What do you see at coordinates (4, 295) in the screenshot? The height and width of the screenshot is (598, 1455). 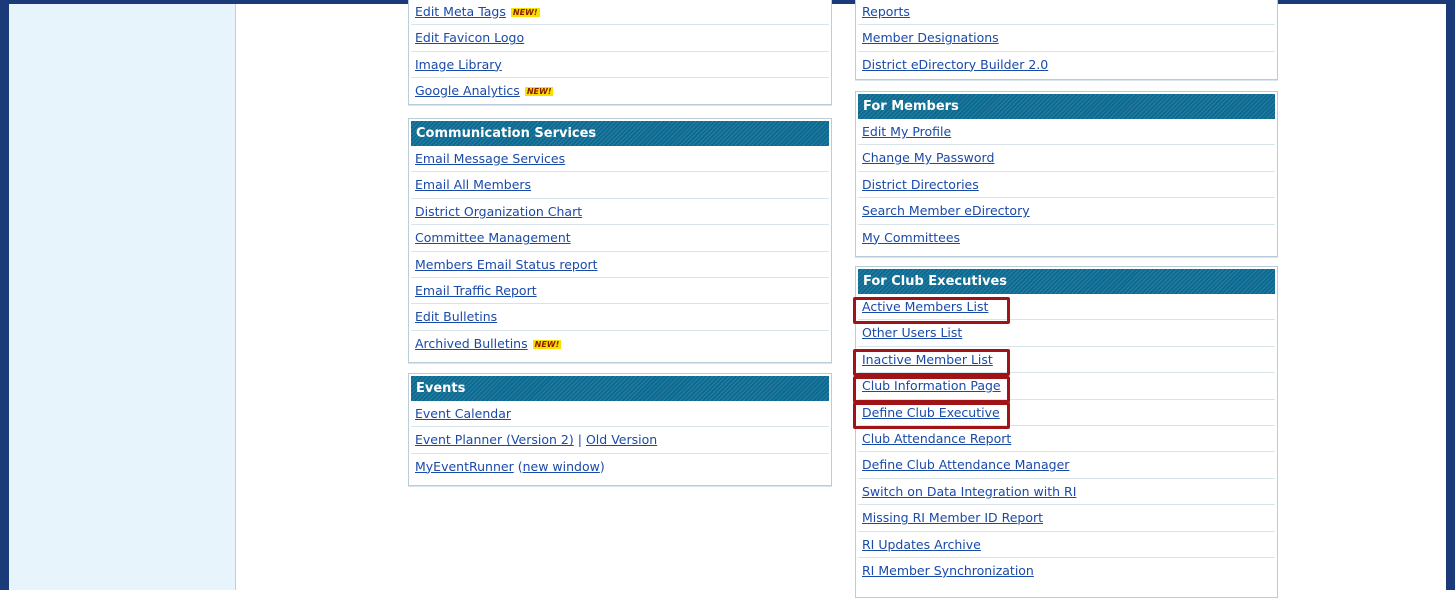 I see `window-left-border` at bounding box center [4, 295].